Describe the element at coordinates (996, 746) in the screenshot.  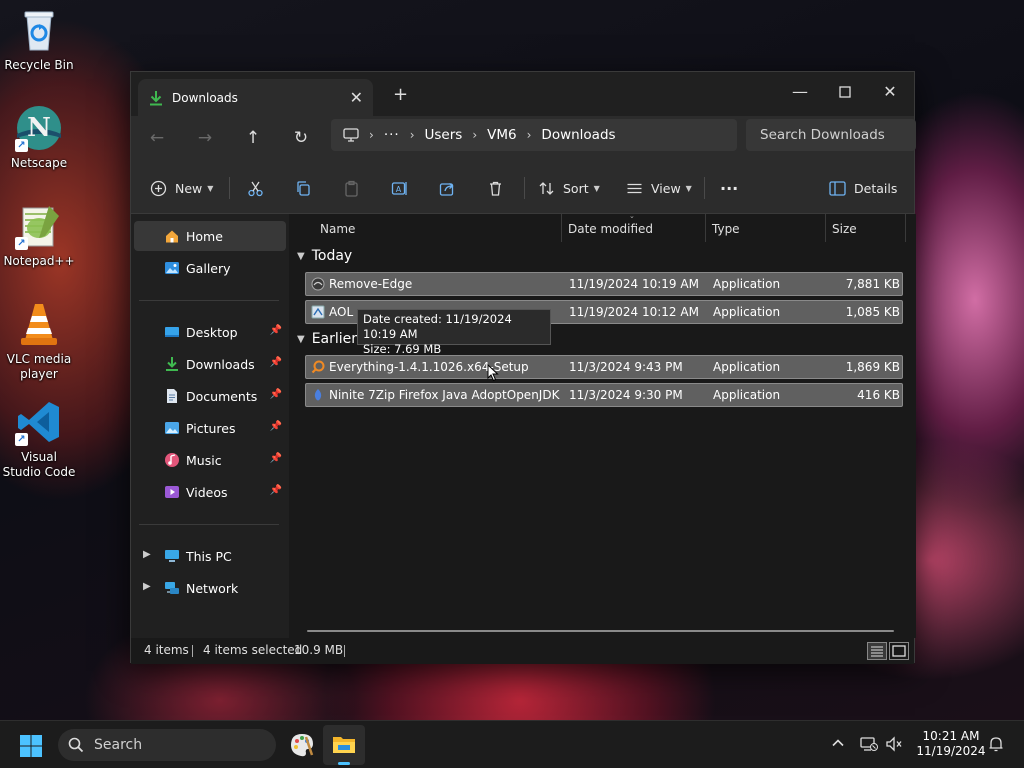
I see `notifications-button` at that location.